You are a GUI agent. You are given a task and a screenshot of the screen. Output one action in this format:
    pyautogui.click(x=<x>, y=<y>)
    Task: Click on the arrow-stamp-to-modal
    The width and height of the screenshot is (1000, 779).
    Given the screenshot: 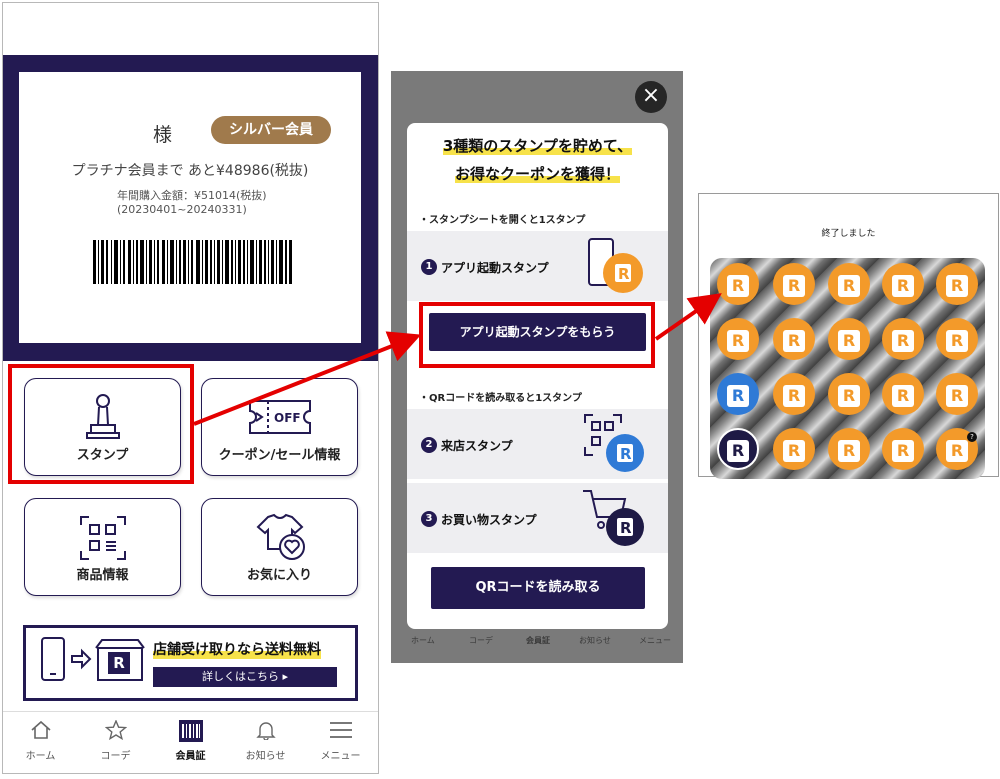 What is the action you would take?
    pyautogui.click(x=307, y=378)
    